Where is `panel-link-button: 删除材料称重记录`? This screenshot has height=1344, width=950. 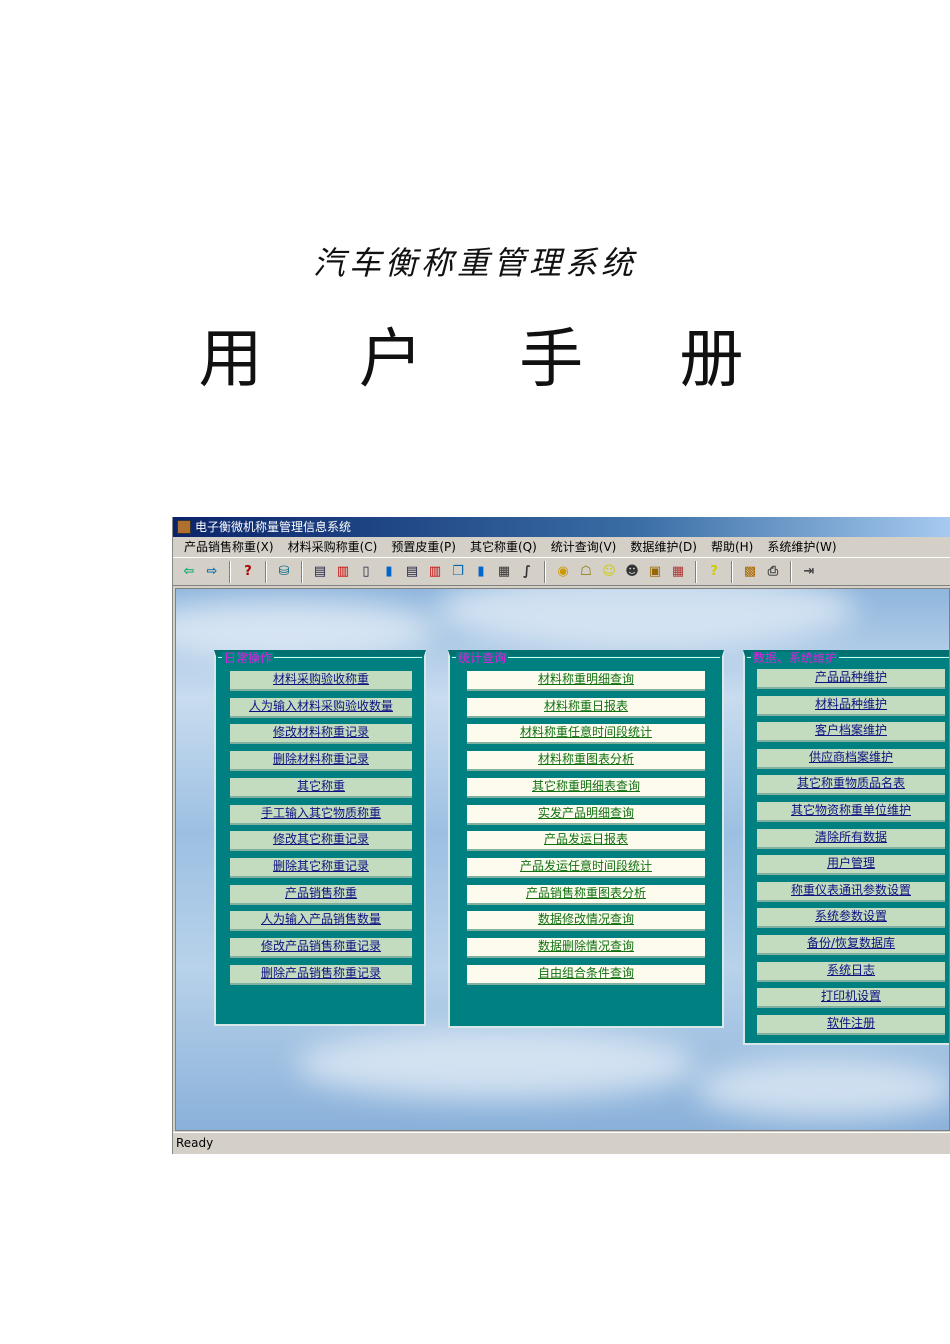
panel-link-button: 删除材料称重记录 is located at coordinates (321, 761).